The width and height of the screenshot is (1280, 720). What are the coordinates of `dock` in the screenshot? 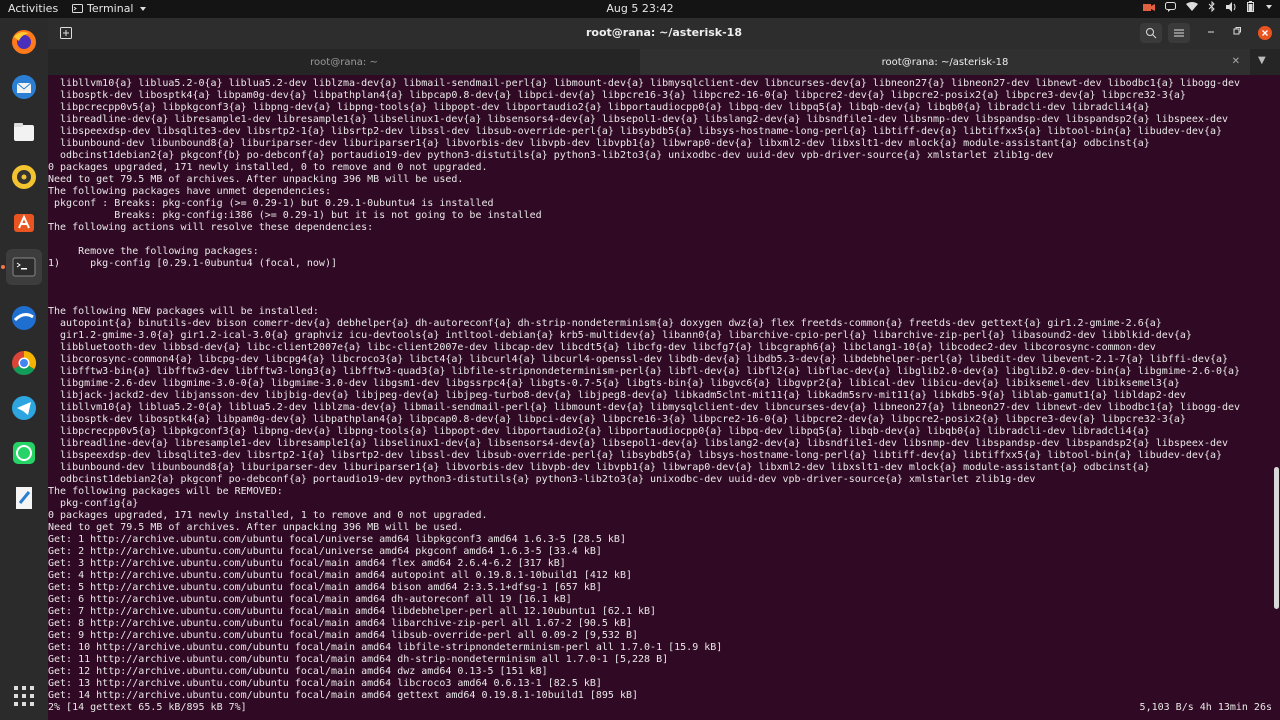 It's located at (24, 369).